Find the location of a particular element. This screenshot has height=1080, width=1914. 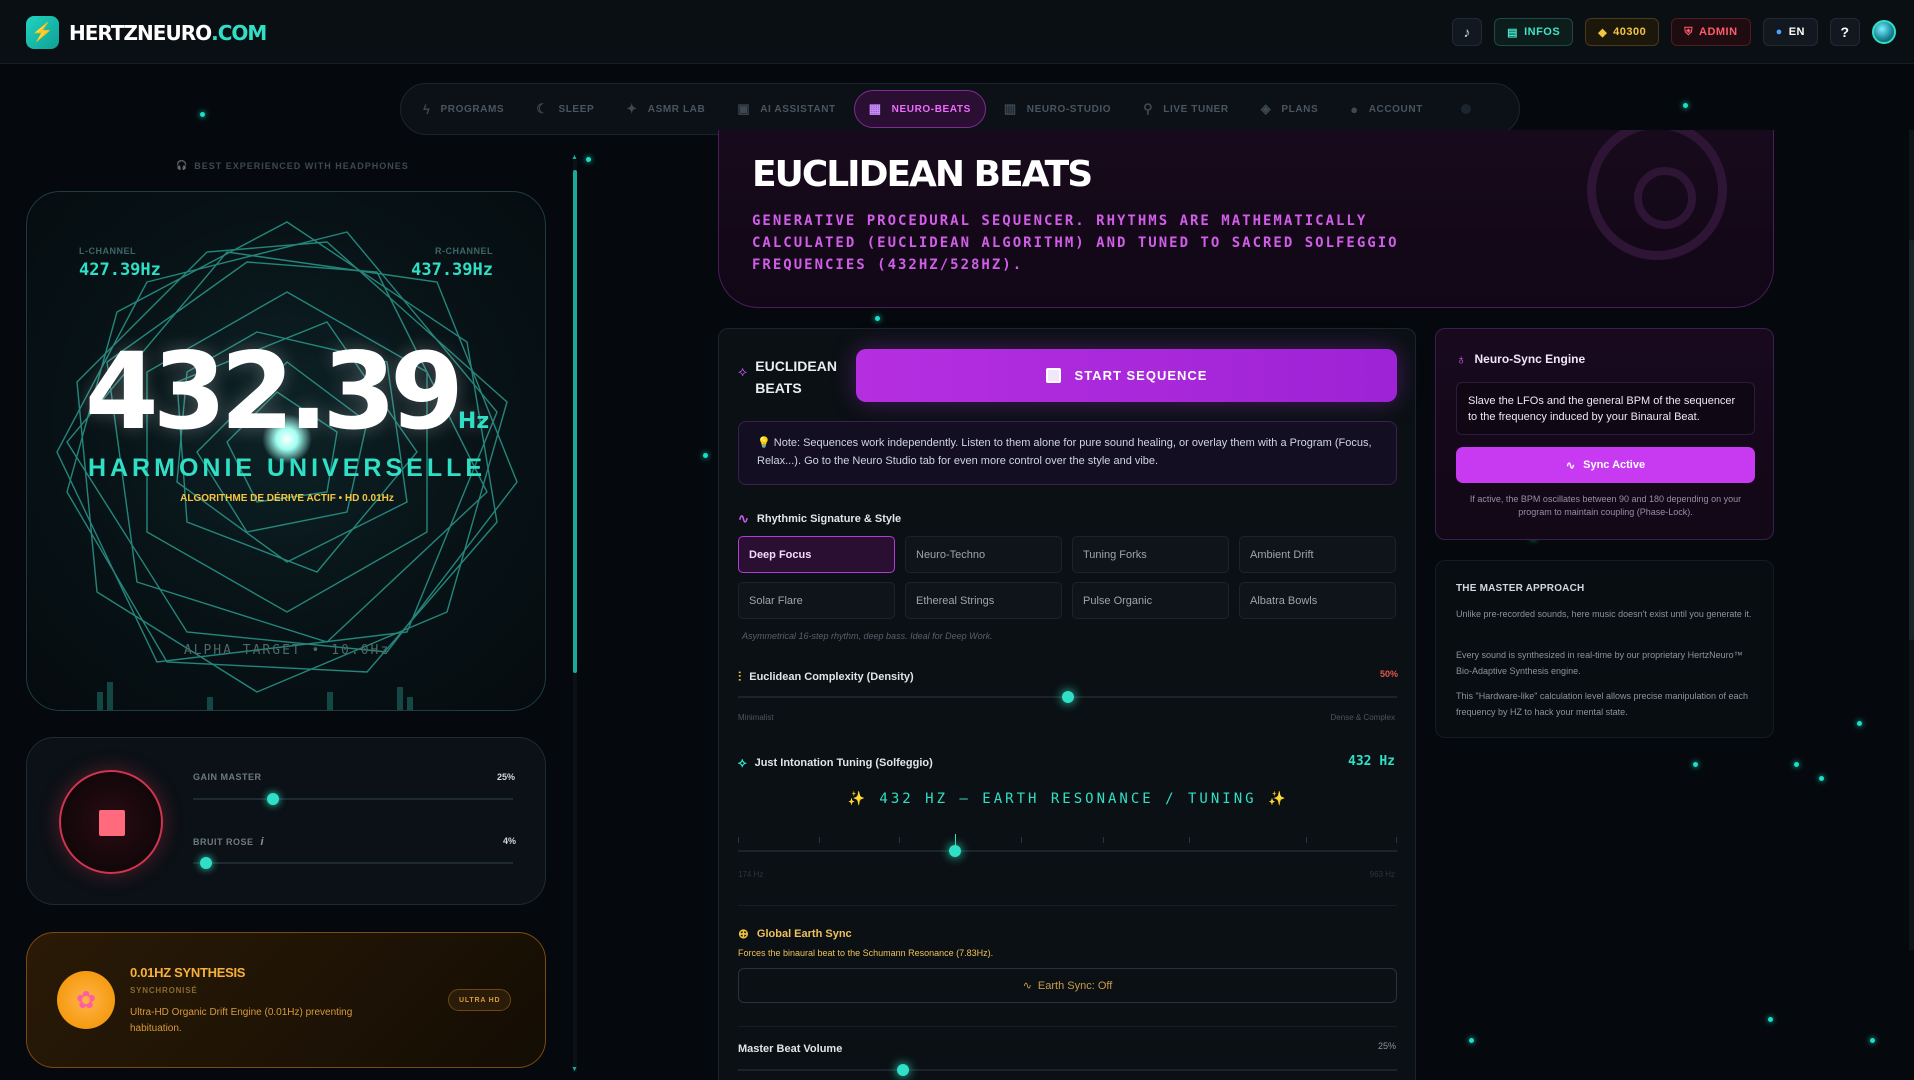

piano-icon: ▥ is located at coordinates (1010, 108).